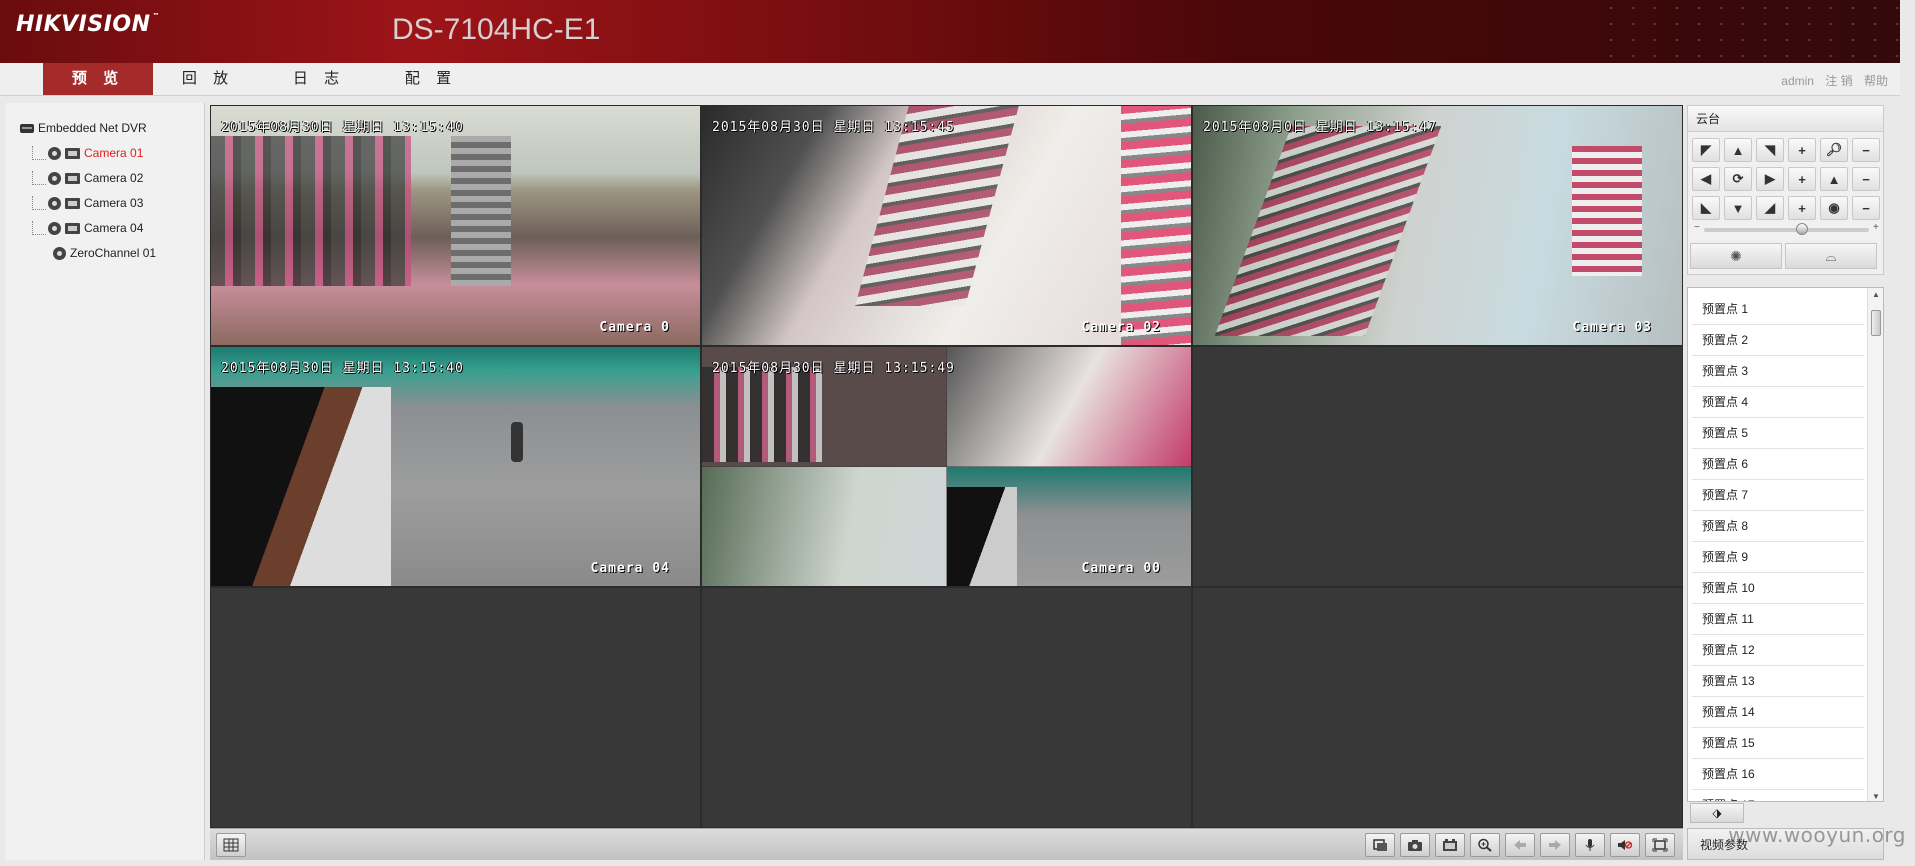  I want to click on tree-branch-icon, so click(39, 203).